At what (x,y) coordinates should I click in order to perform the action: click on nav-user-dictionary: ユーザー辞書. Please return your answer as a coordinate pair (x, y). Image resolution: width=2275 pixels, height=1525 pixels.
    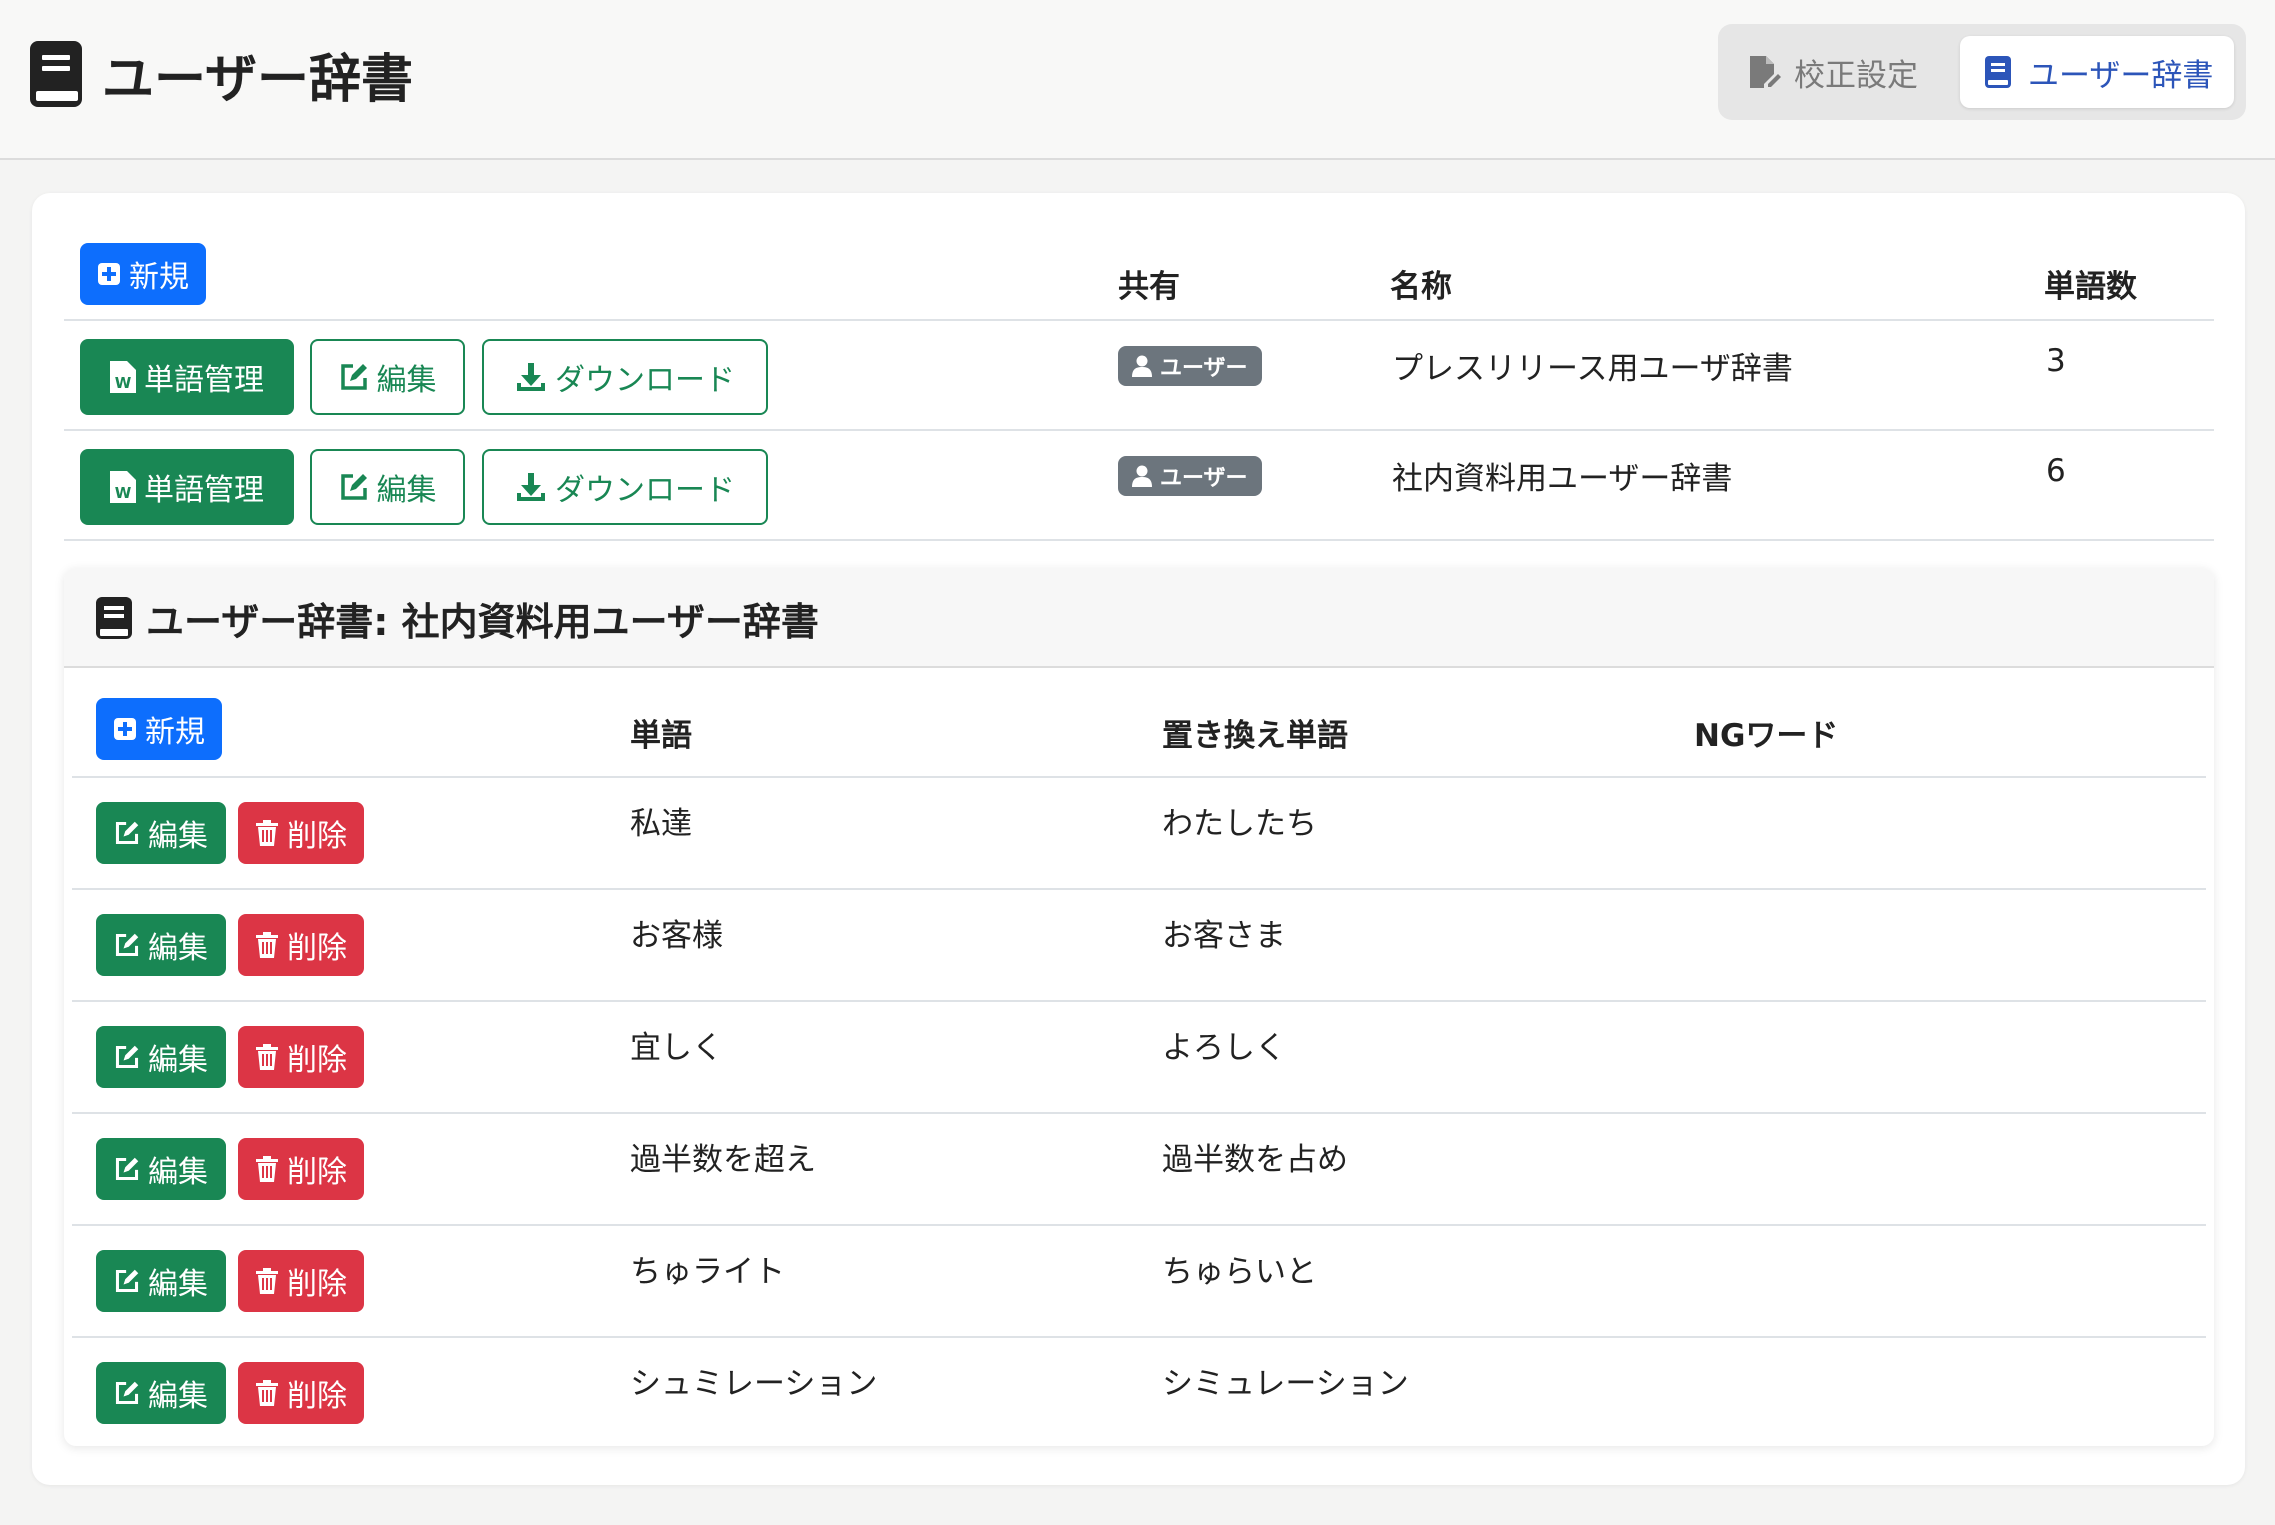
    Looking at the image, I should click on (2097, 72).